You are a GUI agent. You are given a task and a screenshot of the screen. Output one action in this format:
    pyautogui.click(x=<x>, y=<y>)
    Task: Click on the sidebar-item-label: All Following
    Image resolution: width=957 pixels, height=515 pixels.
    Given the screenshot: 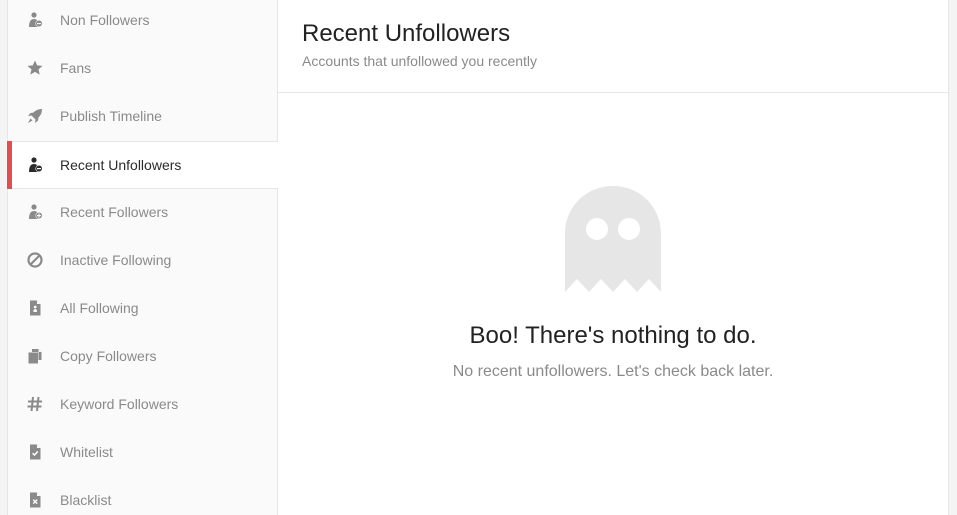 What is the action you would take?
    pyautogui.click(x=99, y=308)
    